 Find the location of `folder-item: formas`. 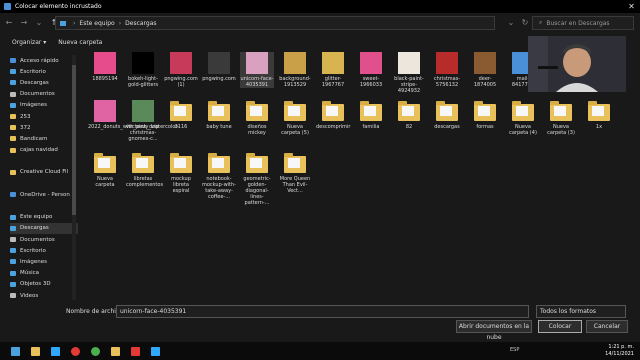

folder-item: formas is located at coordinates (485, 115).